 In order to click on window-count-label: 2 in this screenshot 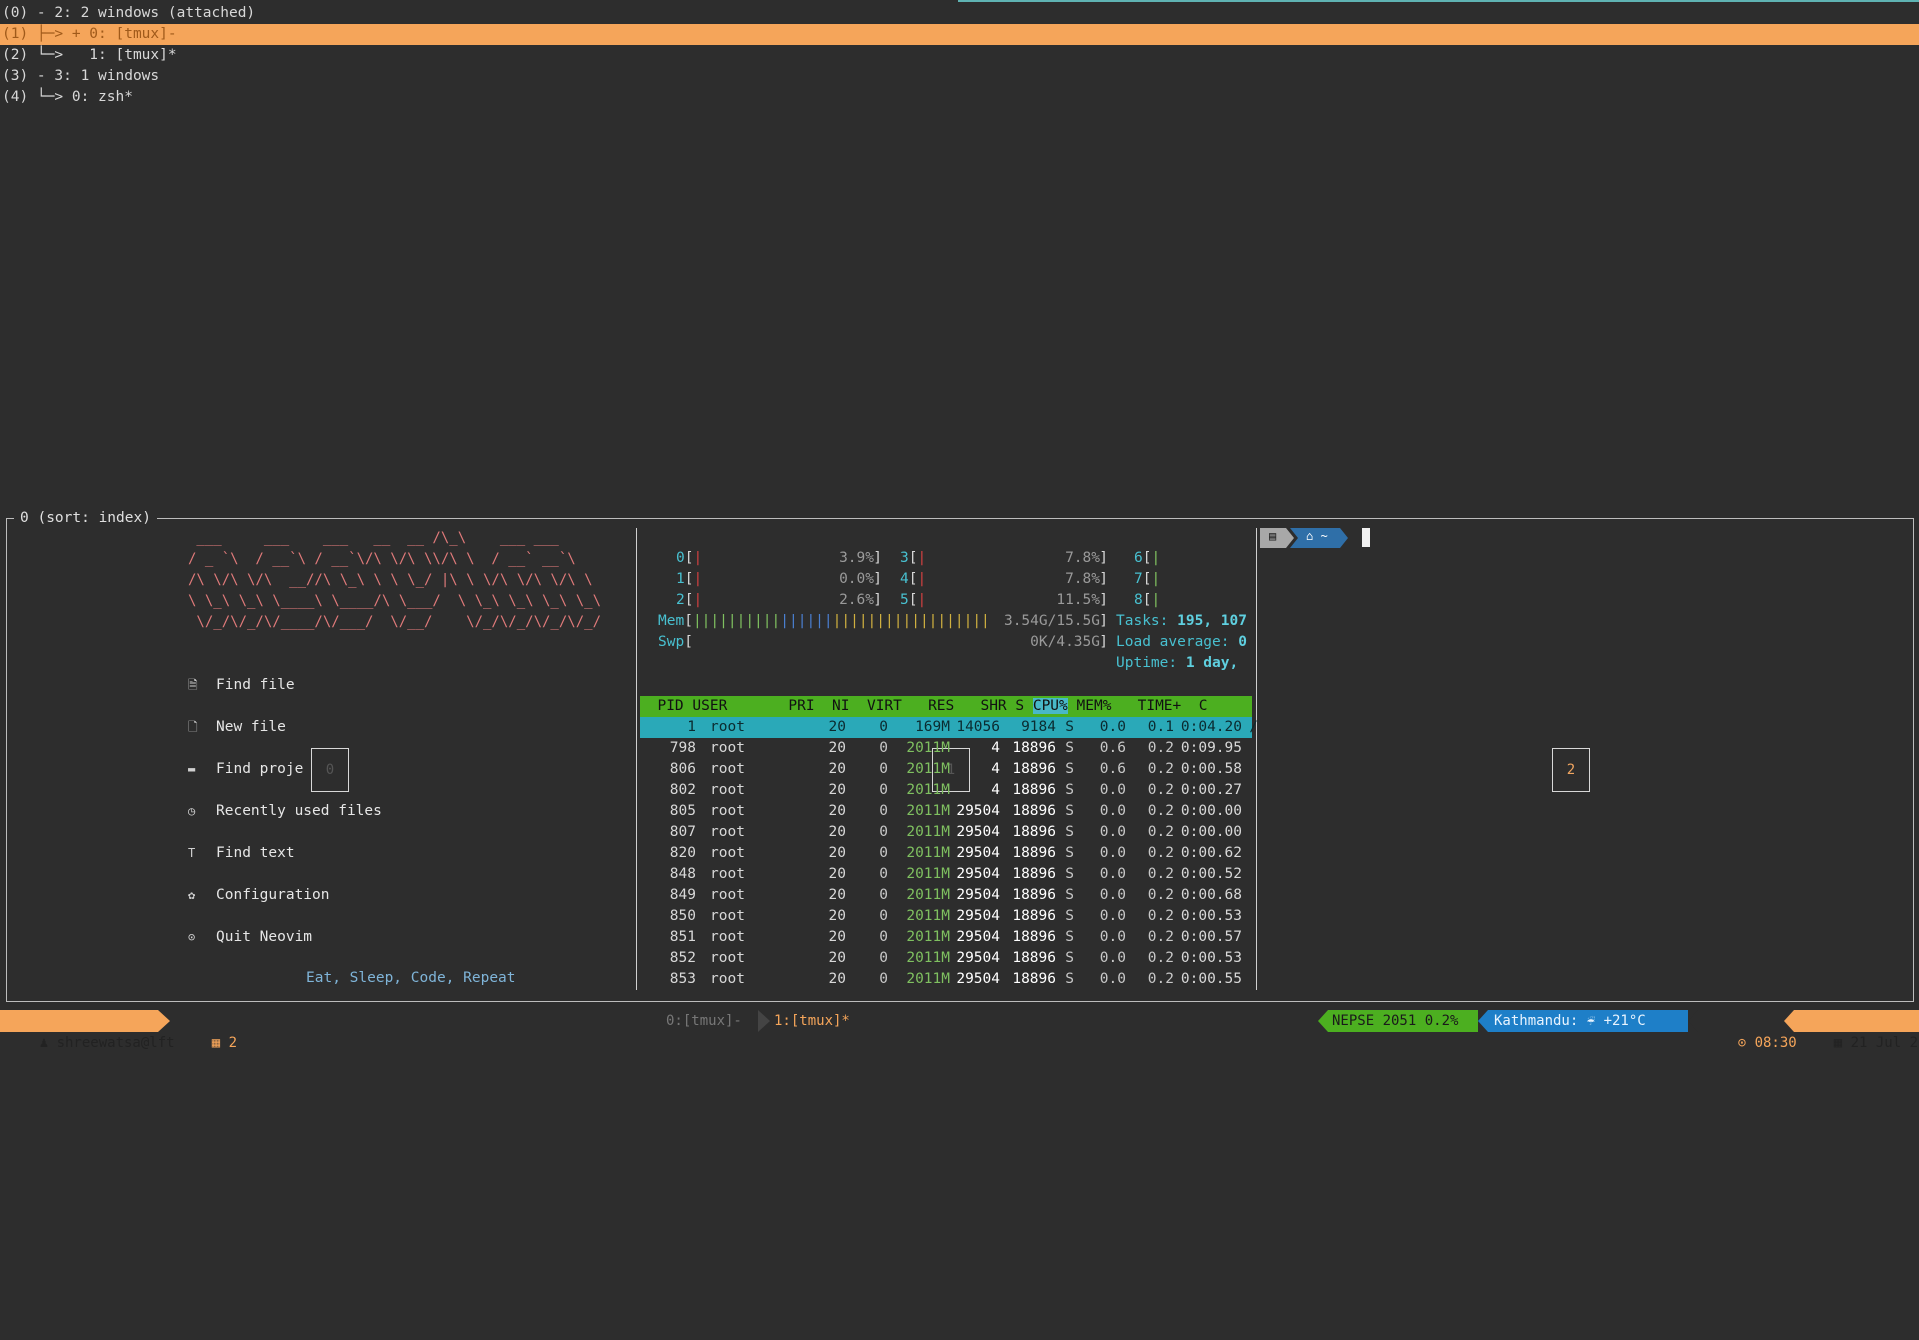, I will do `click(233, 1043)`.